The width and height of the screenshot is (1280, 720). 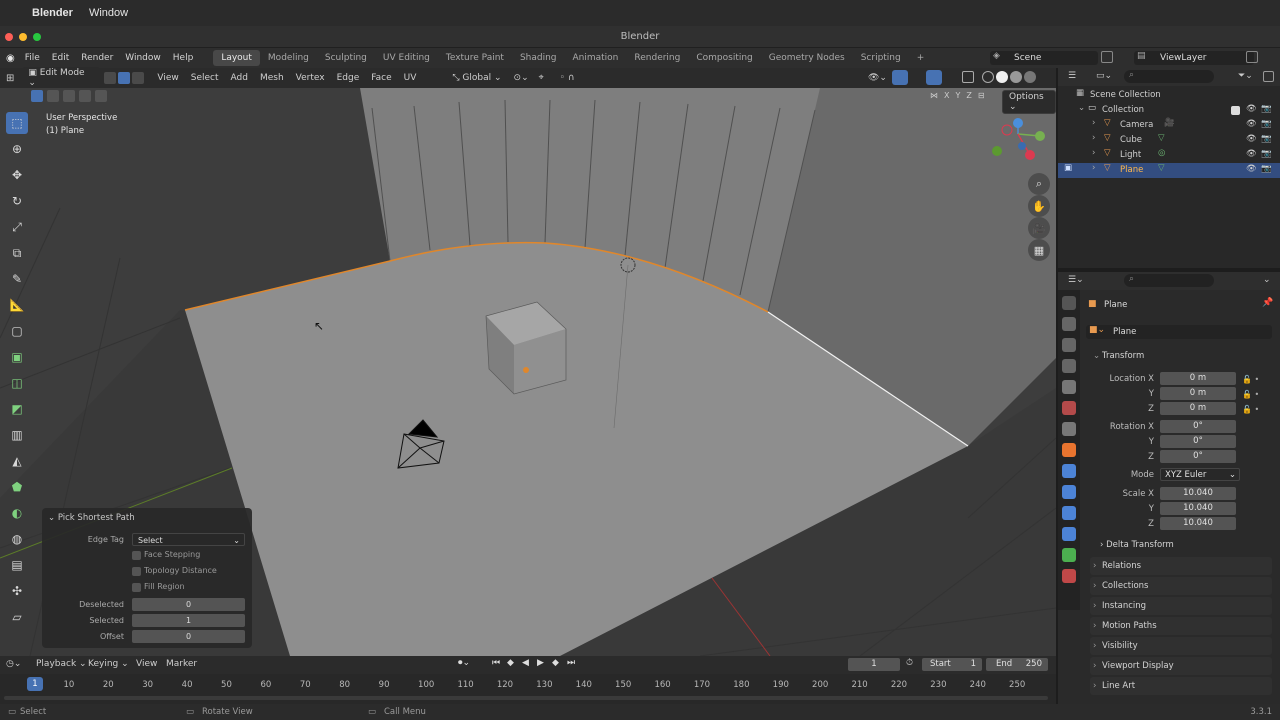 I want to click on data-tab-icon, so click(x=1069, y=555).